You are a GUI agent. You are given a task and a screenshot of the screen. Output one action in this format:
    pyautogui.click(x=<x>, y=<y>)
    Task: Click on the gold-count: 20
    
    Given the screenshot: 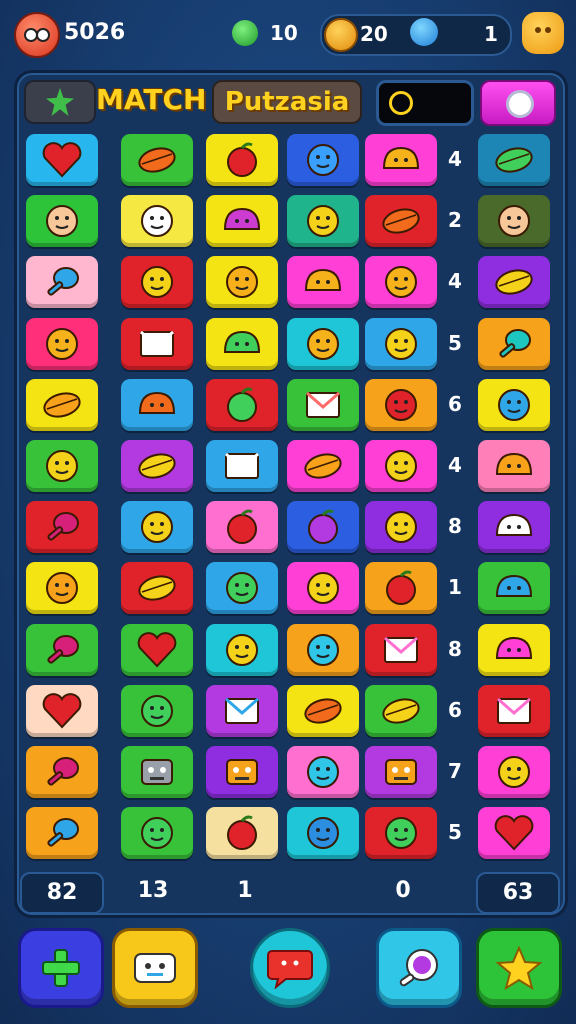 What is the action you would take?
    pyautogui.click(x=374, y=34)
    